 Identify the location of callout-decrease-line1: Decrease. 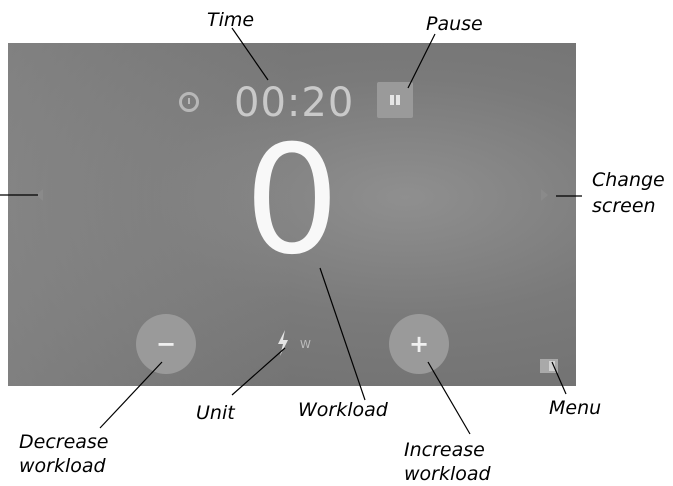
(64, 442).